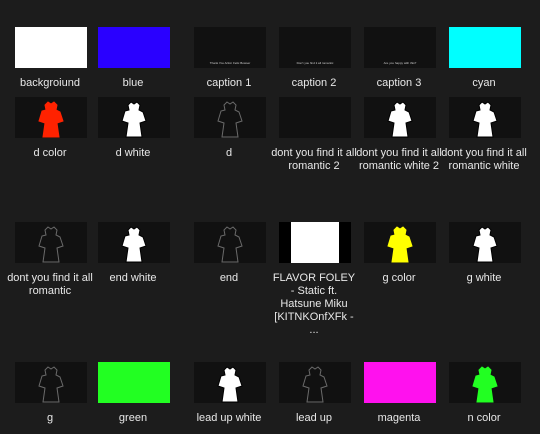 This screenshot has width=540, height=434. I want to click on file-name-label: g, so click(50, 418).